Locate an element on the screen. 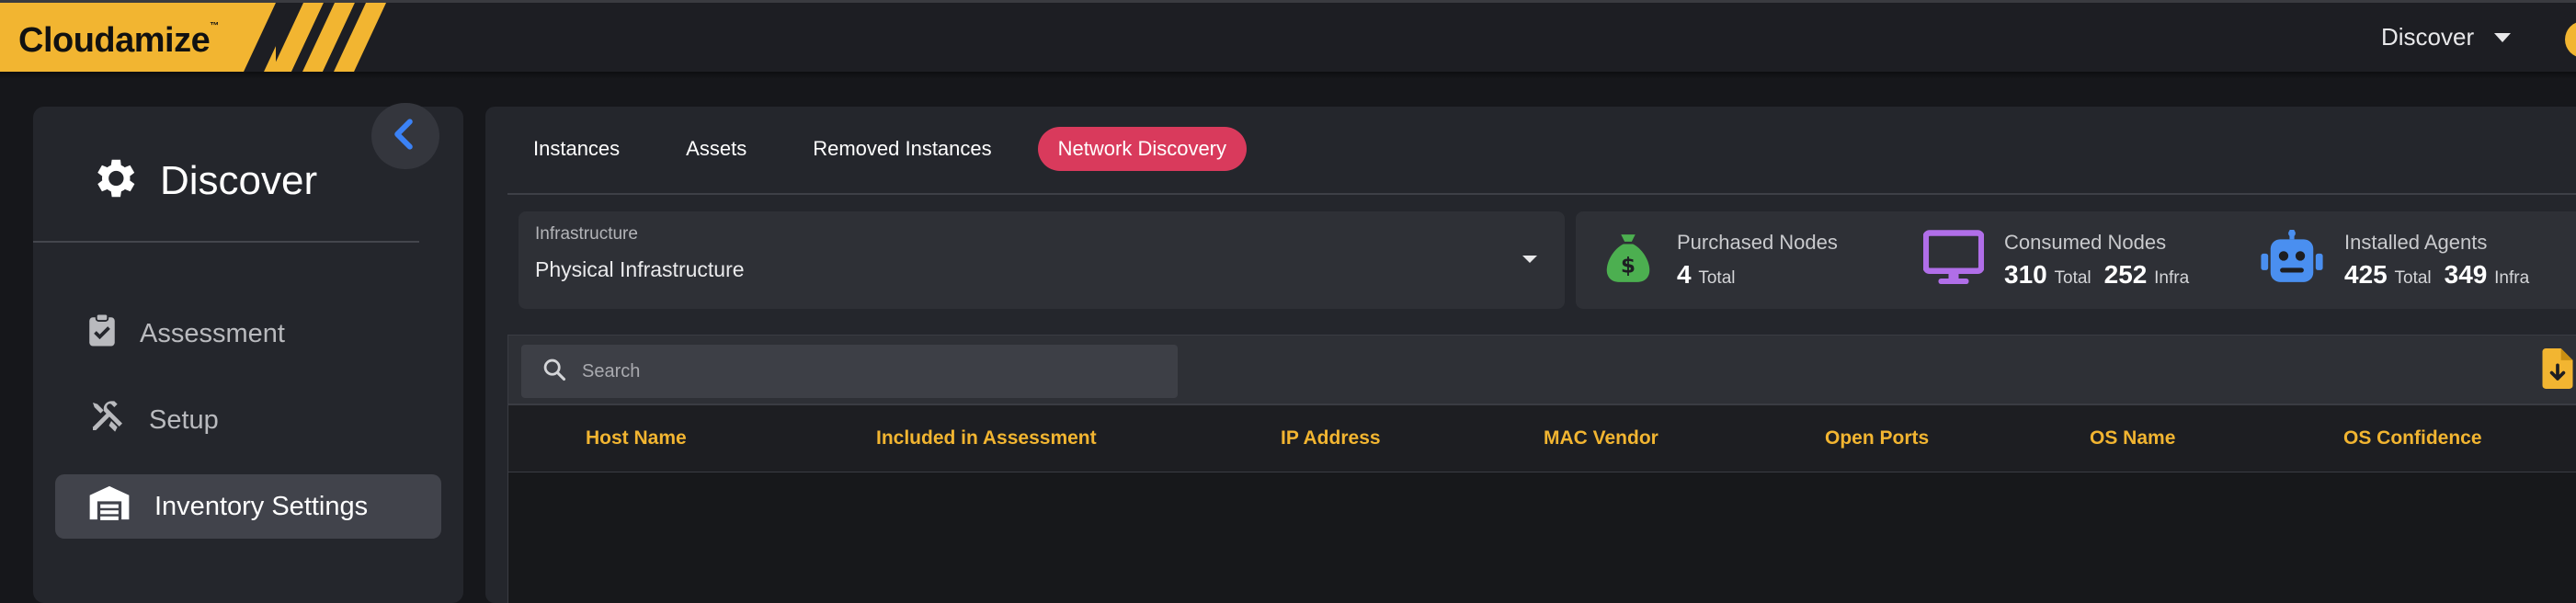 The image size is (2576, 603). purchased-nodes-stat: $ Purchased Nodes 4 Total is located at coordinates (1719, 260).